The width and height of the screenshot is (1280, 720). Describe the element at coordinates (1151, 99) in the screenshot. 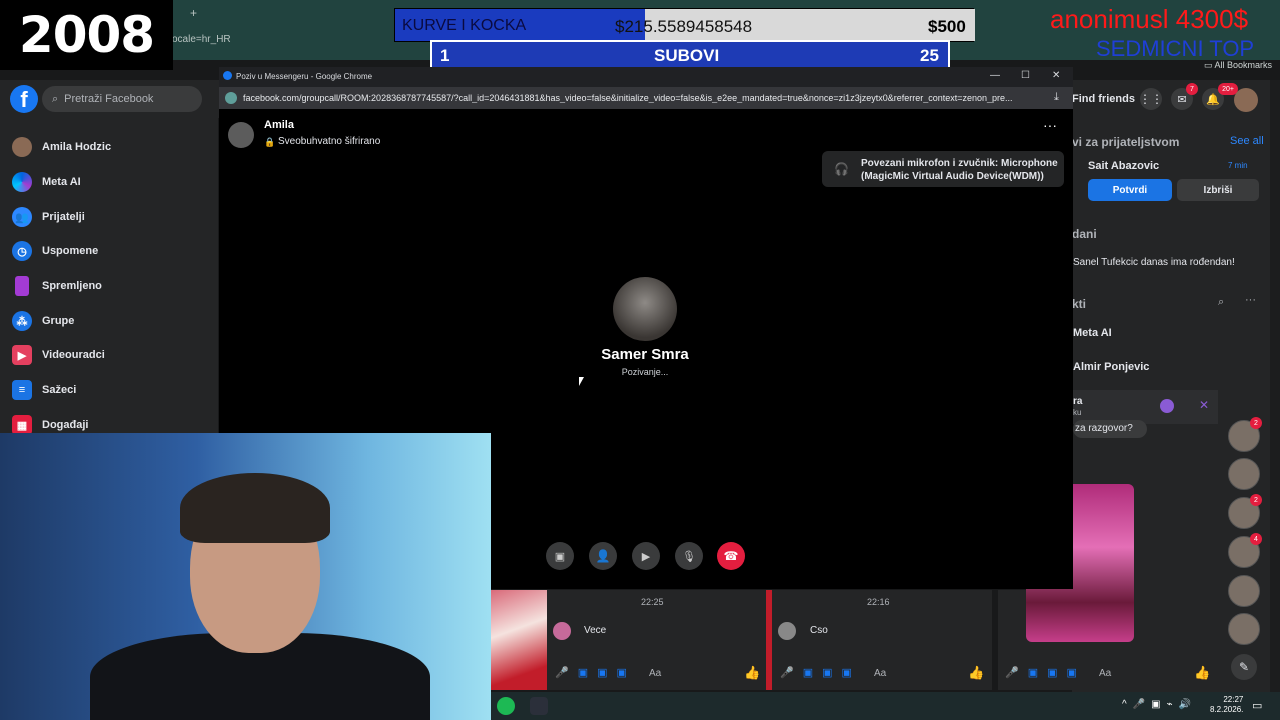

I see `menu-grid-icon: ⋮⋮` at that location.